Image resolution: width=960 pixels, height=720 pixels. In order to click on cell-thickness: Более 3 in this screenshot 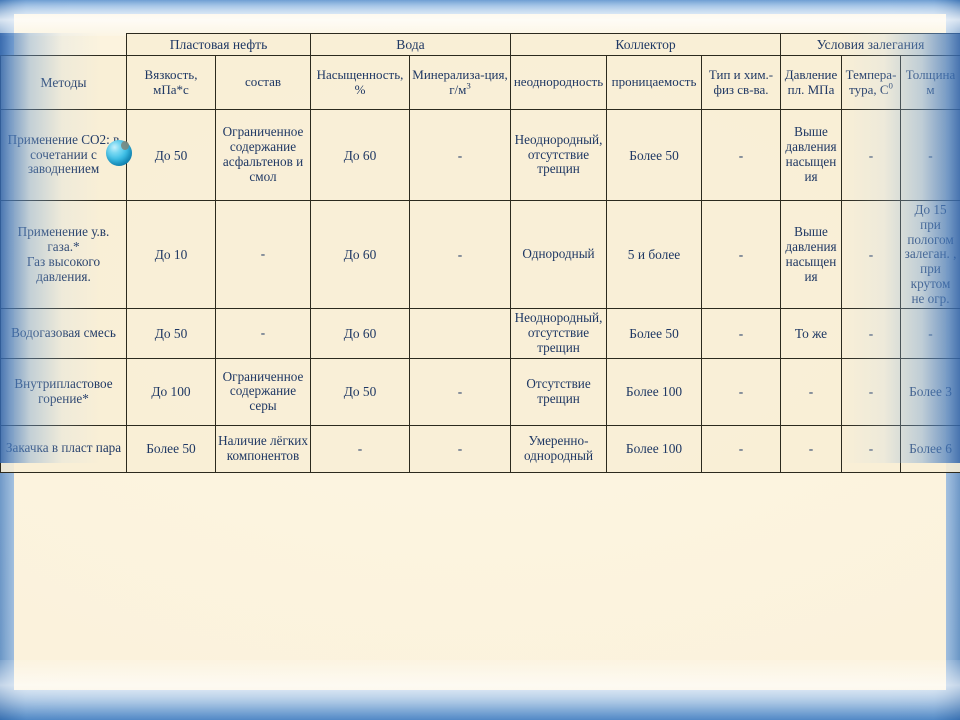, I will do `click(930, 391)`.